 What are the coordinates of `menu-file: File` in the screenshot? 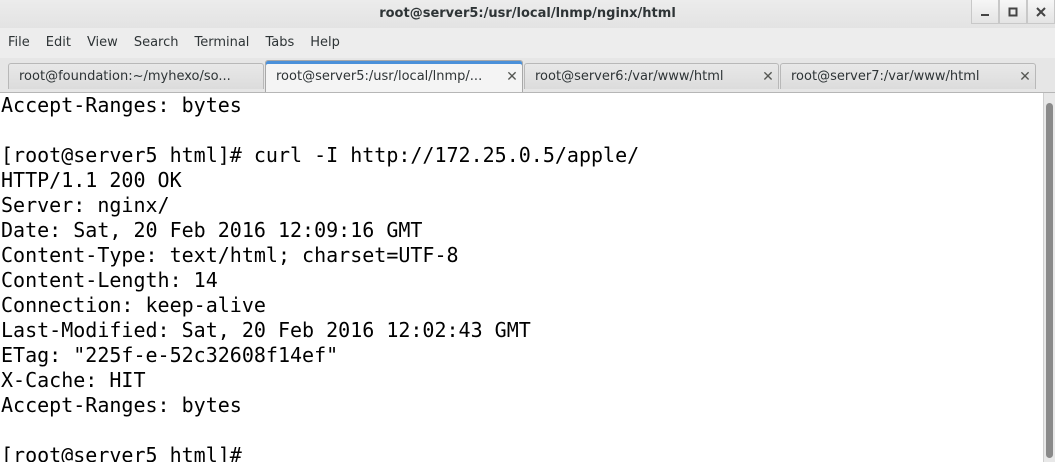 It's located at (19, 43).